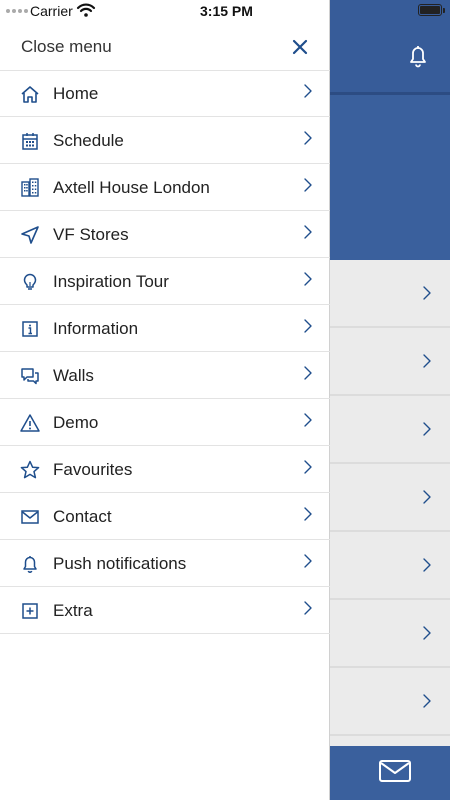 The height and width of the screenshot is (800, 450). What do you see at coordinates (165, 375) in the screenshot?
I see `menu-item-walls: Walls` at bounding box center [165, 375].